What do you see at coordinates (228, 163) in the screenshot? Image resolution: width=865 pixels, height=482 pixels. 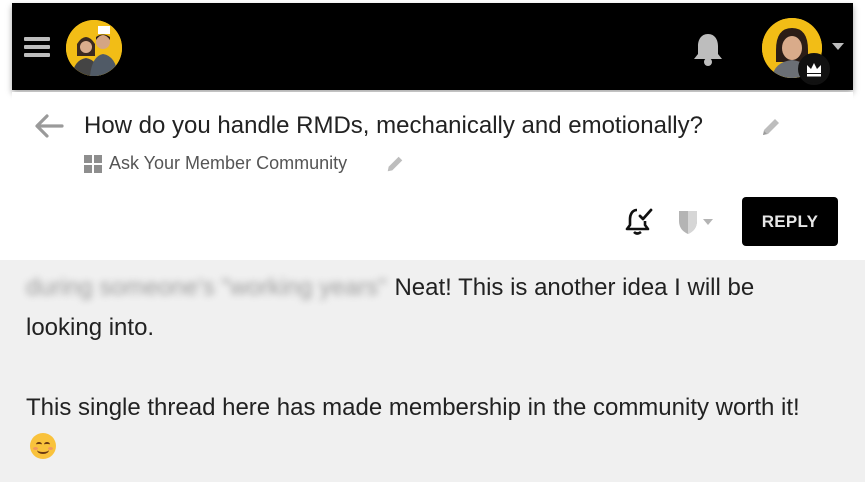 I see `category-link: Ask Your Member Community` at bounding box center [228, 163].